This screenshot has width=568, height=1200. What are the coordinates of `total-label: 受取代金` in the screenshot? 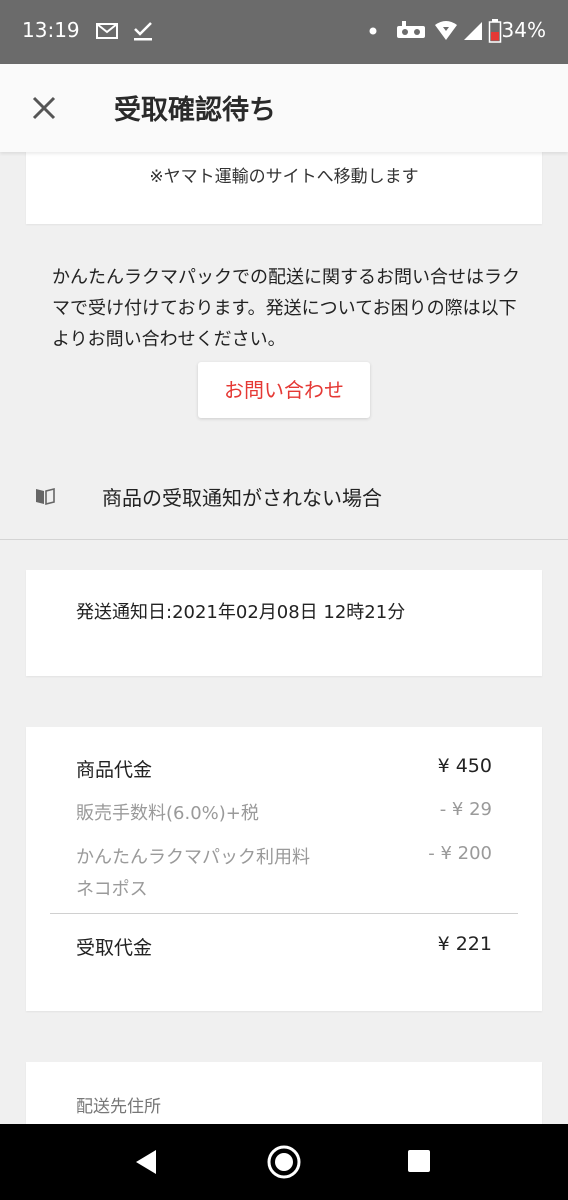 It's located at (114, 948).